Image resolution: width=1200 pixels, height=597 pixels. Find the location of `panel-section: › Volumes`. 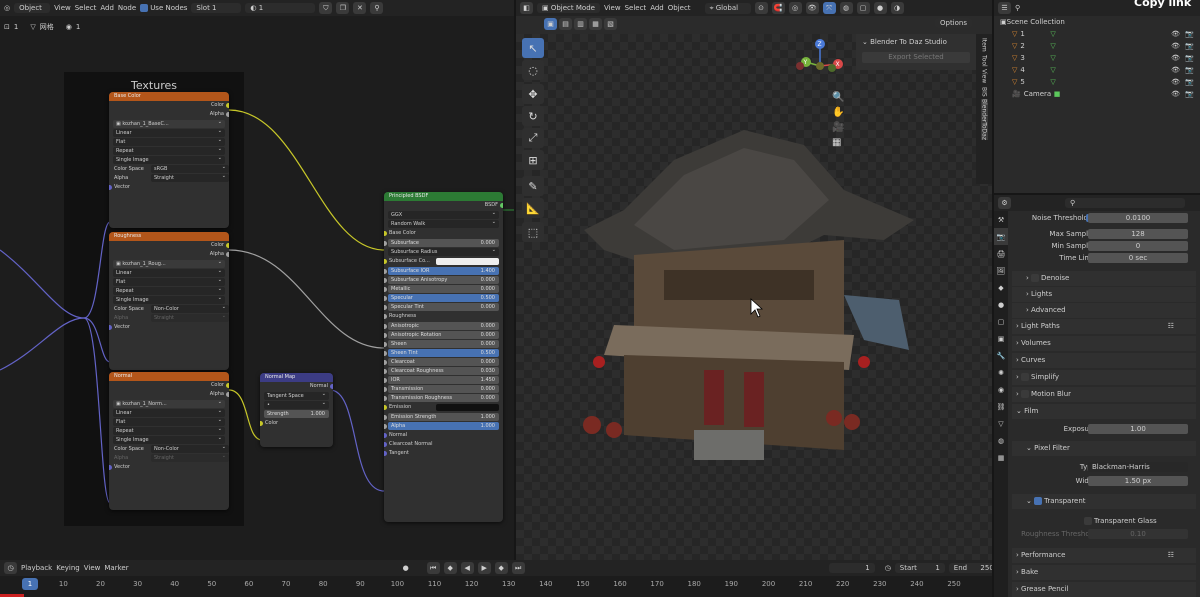

panel-section: › Volumes is located at coordinates (1104, 343).